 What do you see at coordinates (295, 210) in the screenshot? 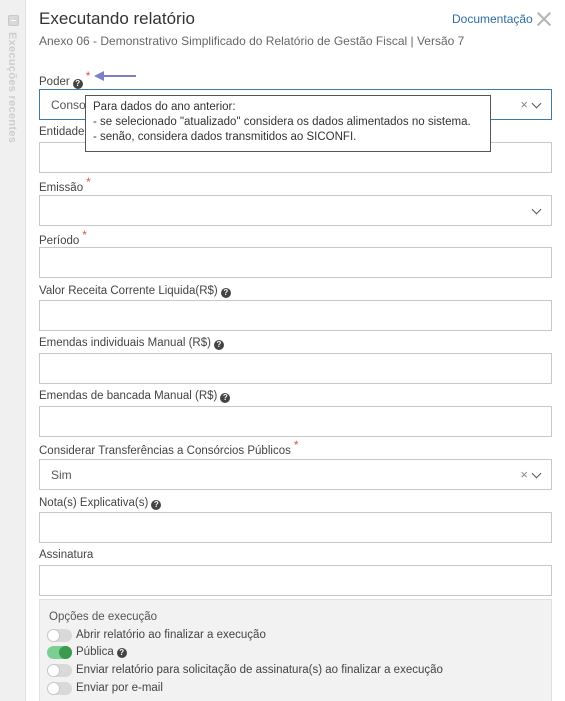
I see `emissao-select` at bounding box center [295, 210].